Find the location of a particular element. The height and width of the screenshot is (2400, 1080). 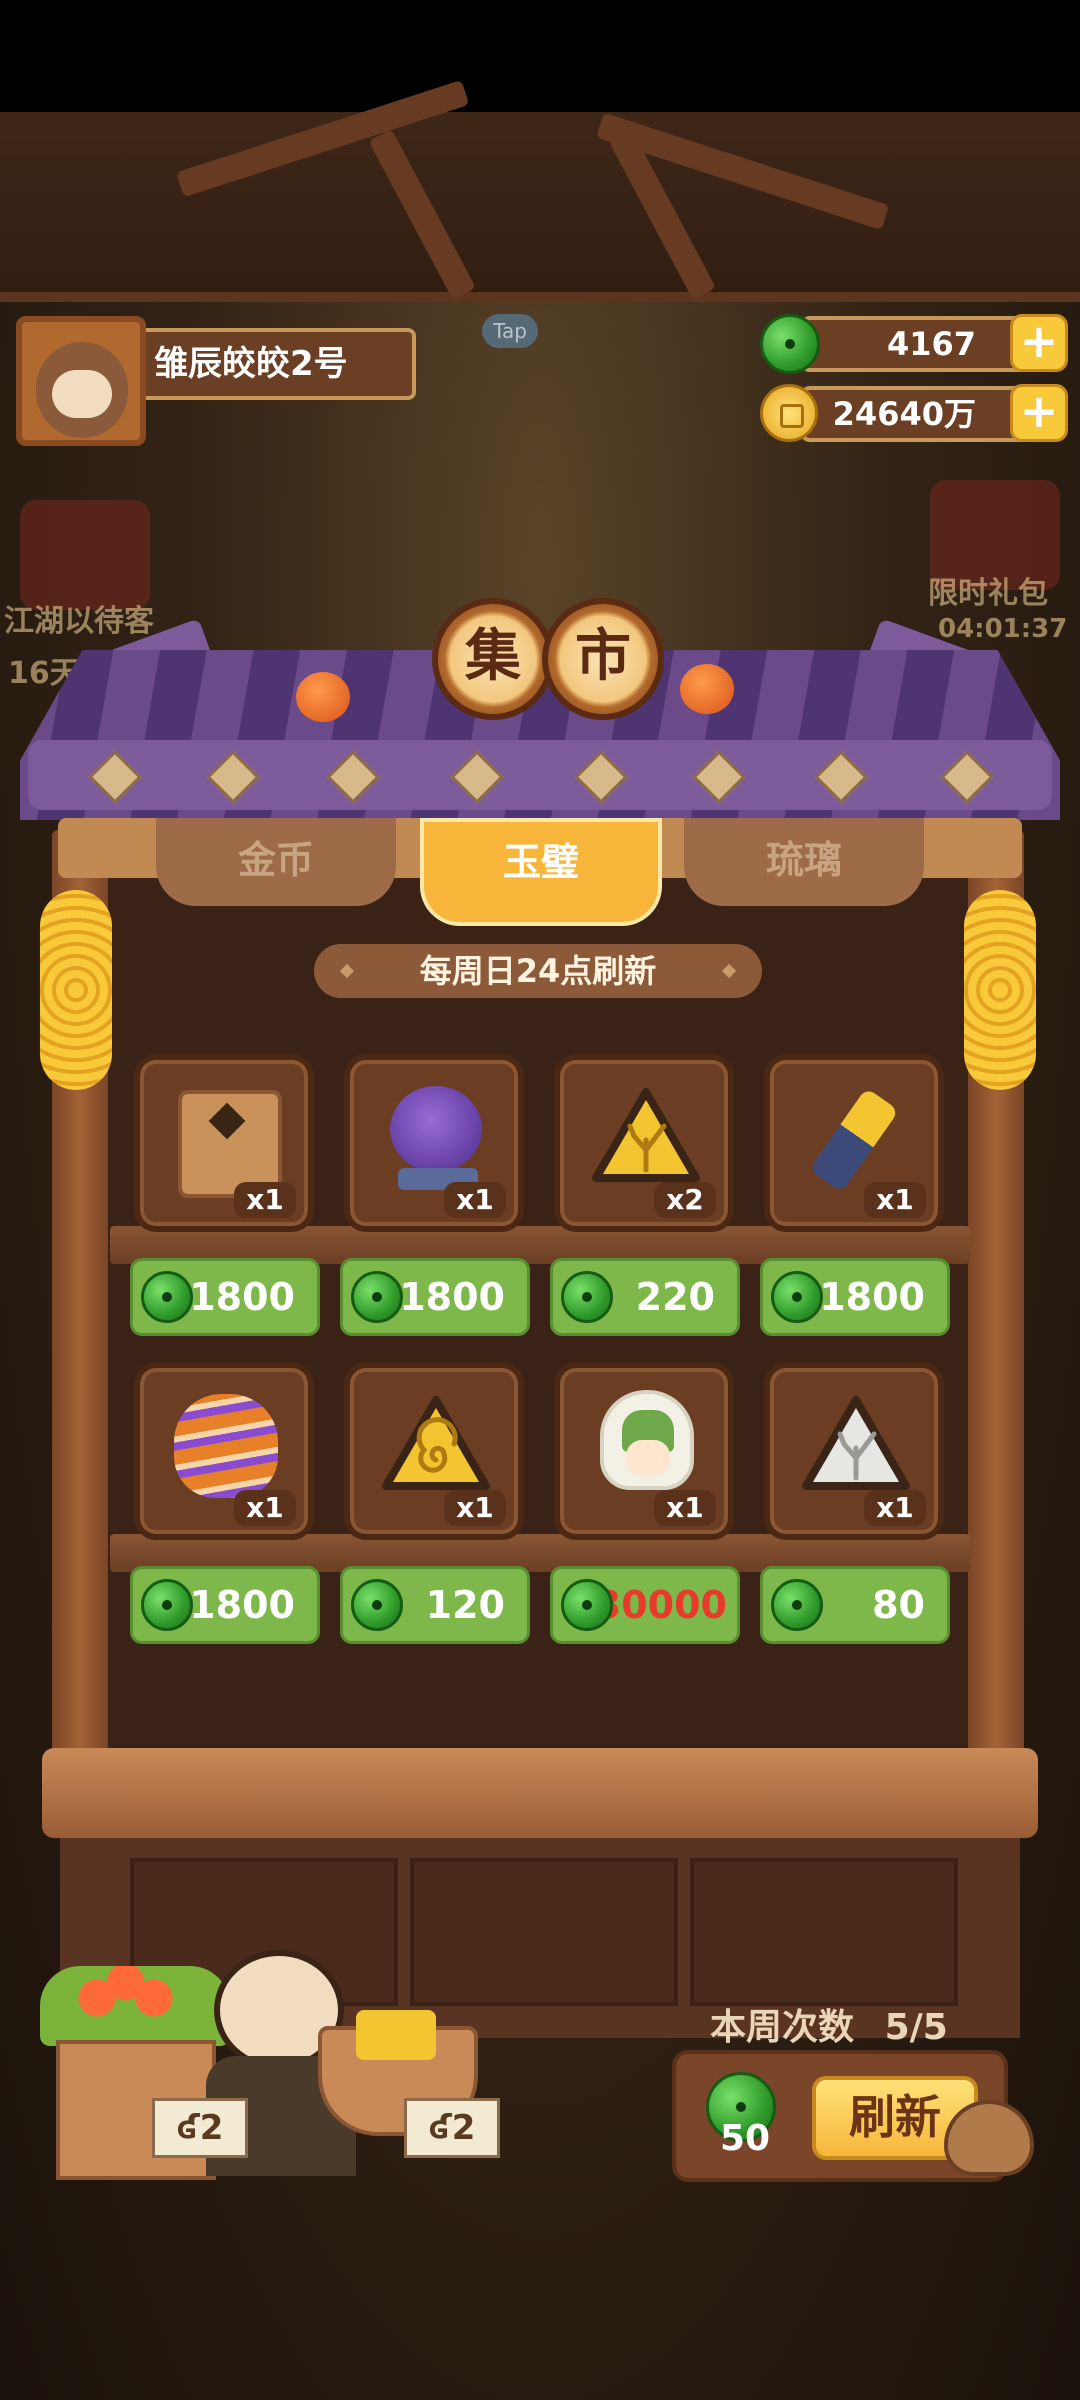

add-coins-button: + is located at coordinates (1039, 413).